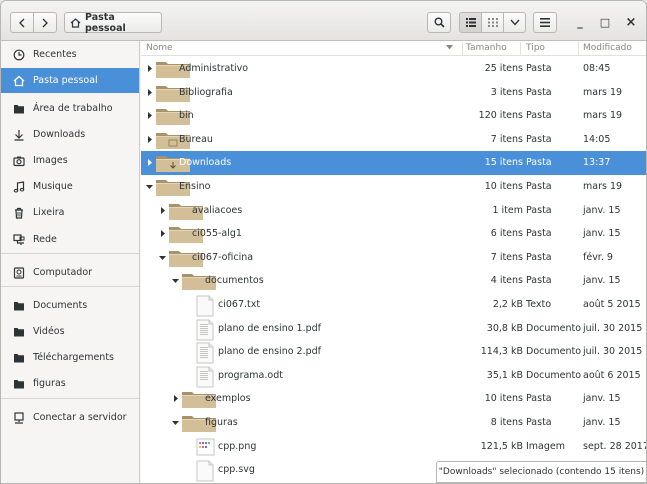  I want to click on column-header-type: Tipo, so click(535, 48).